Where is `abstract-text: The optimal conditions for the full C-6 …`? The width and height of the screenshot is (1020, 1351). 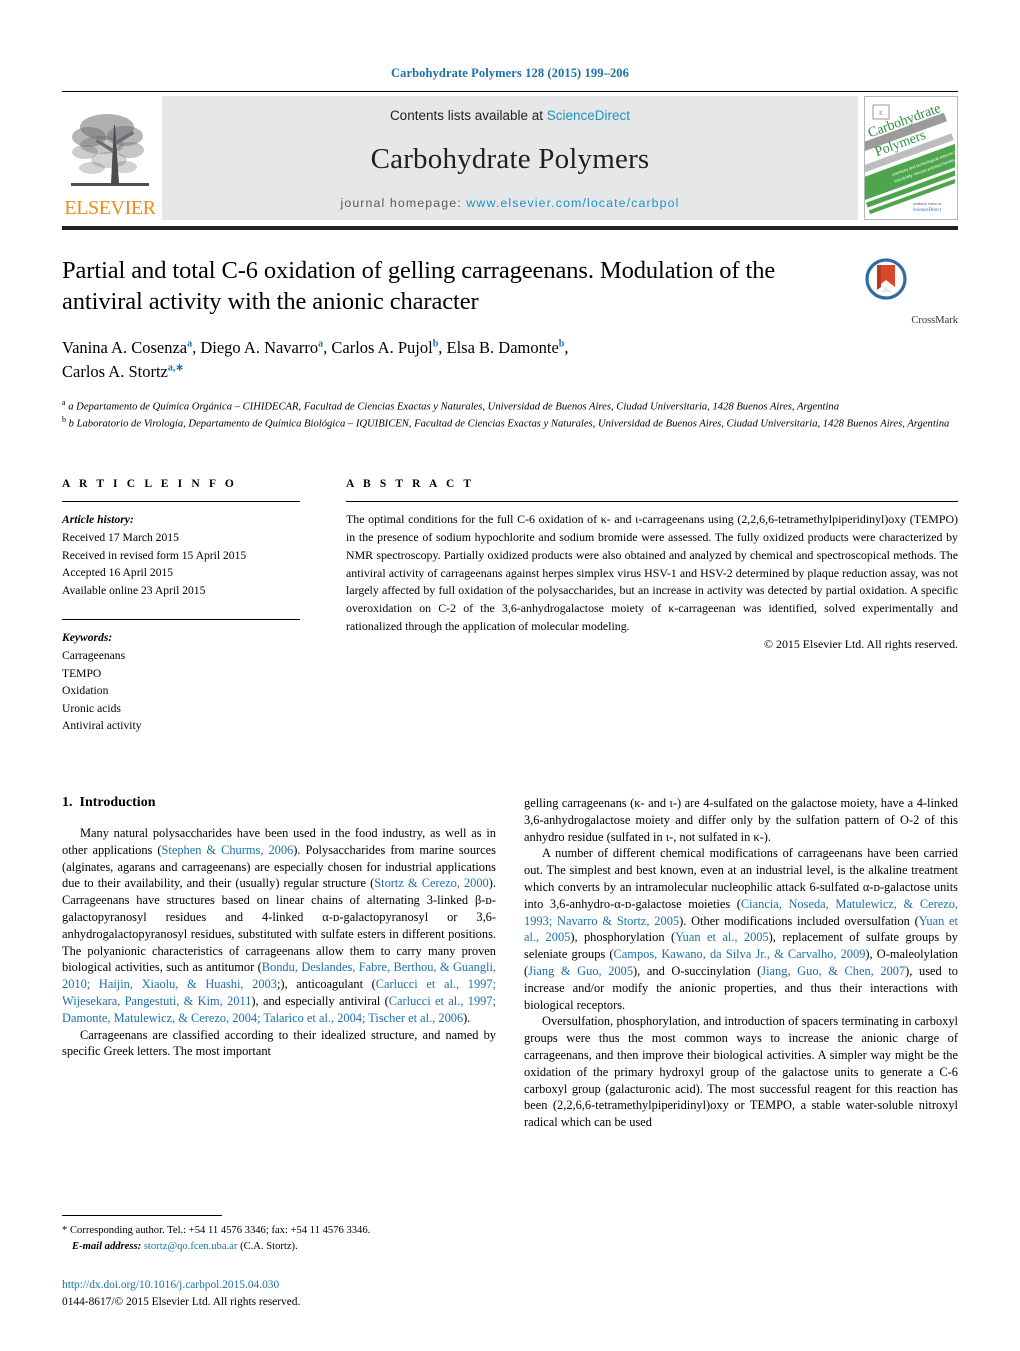 abstract-text: The optimal conditions for the full C-6 … is located at coordinates (652, 572).